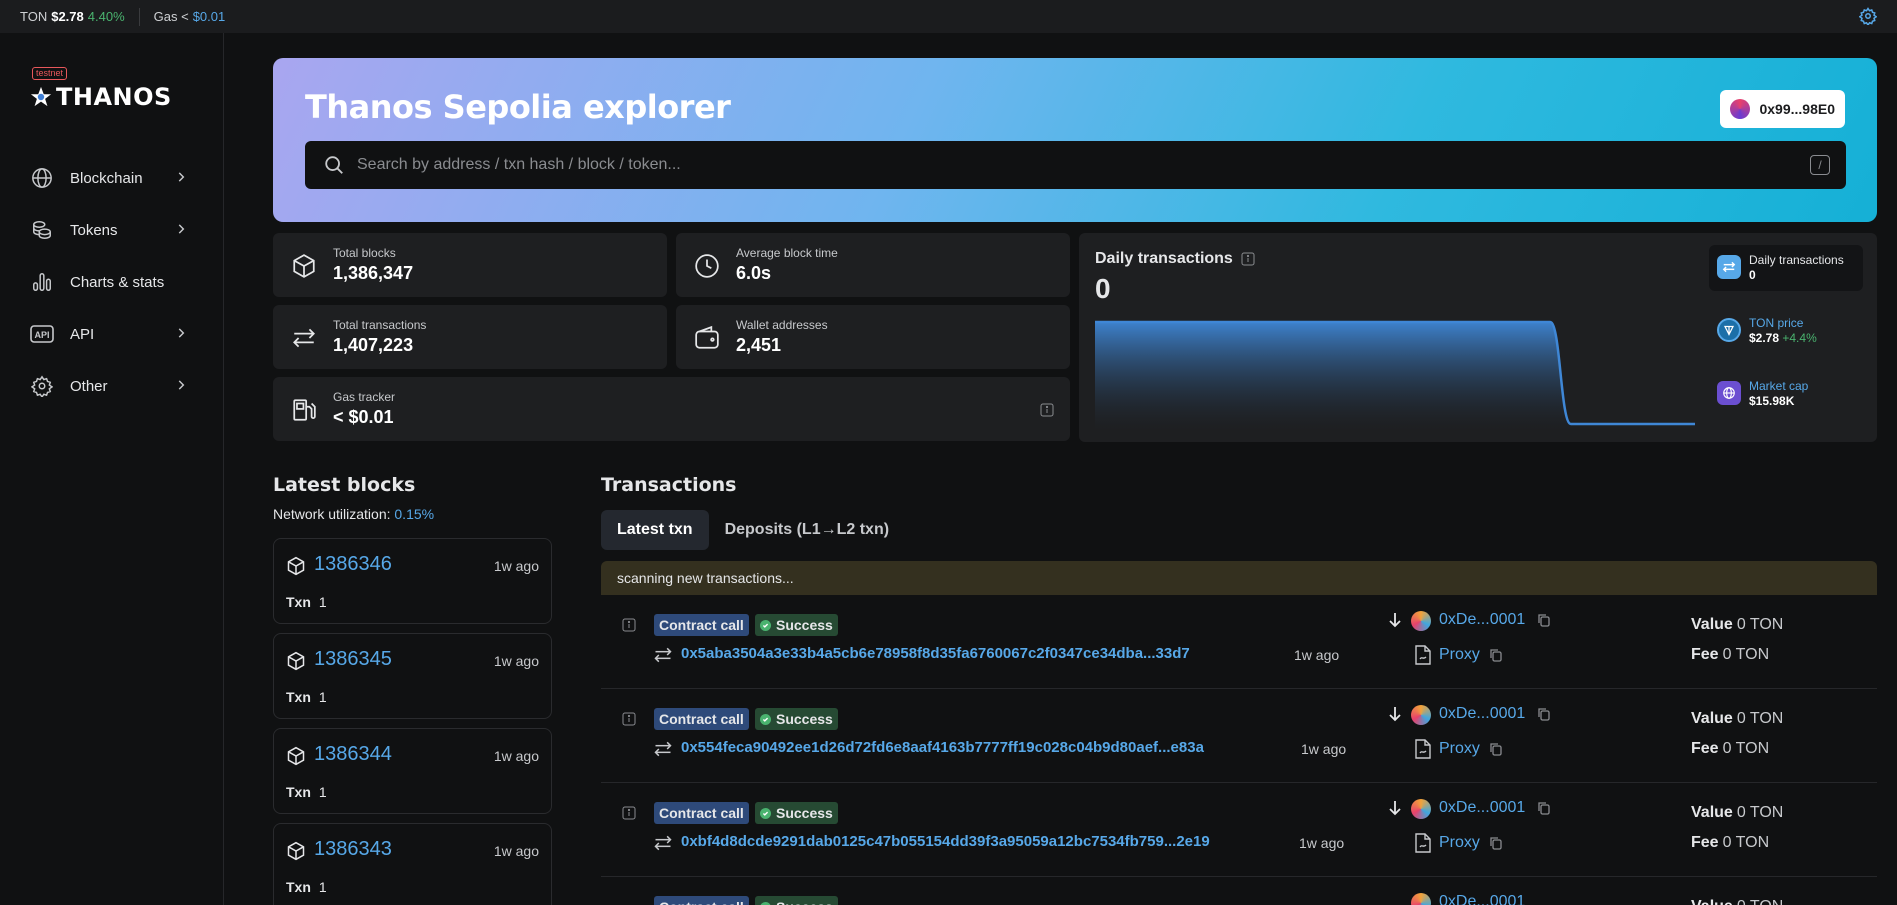 The image size is (1897, 905). Describe the element at coordinates (296, 661) in the screenshot. I see `cube-icon` at that location.